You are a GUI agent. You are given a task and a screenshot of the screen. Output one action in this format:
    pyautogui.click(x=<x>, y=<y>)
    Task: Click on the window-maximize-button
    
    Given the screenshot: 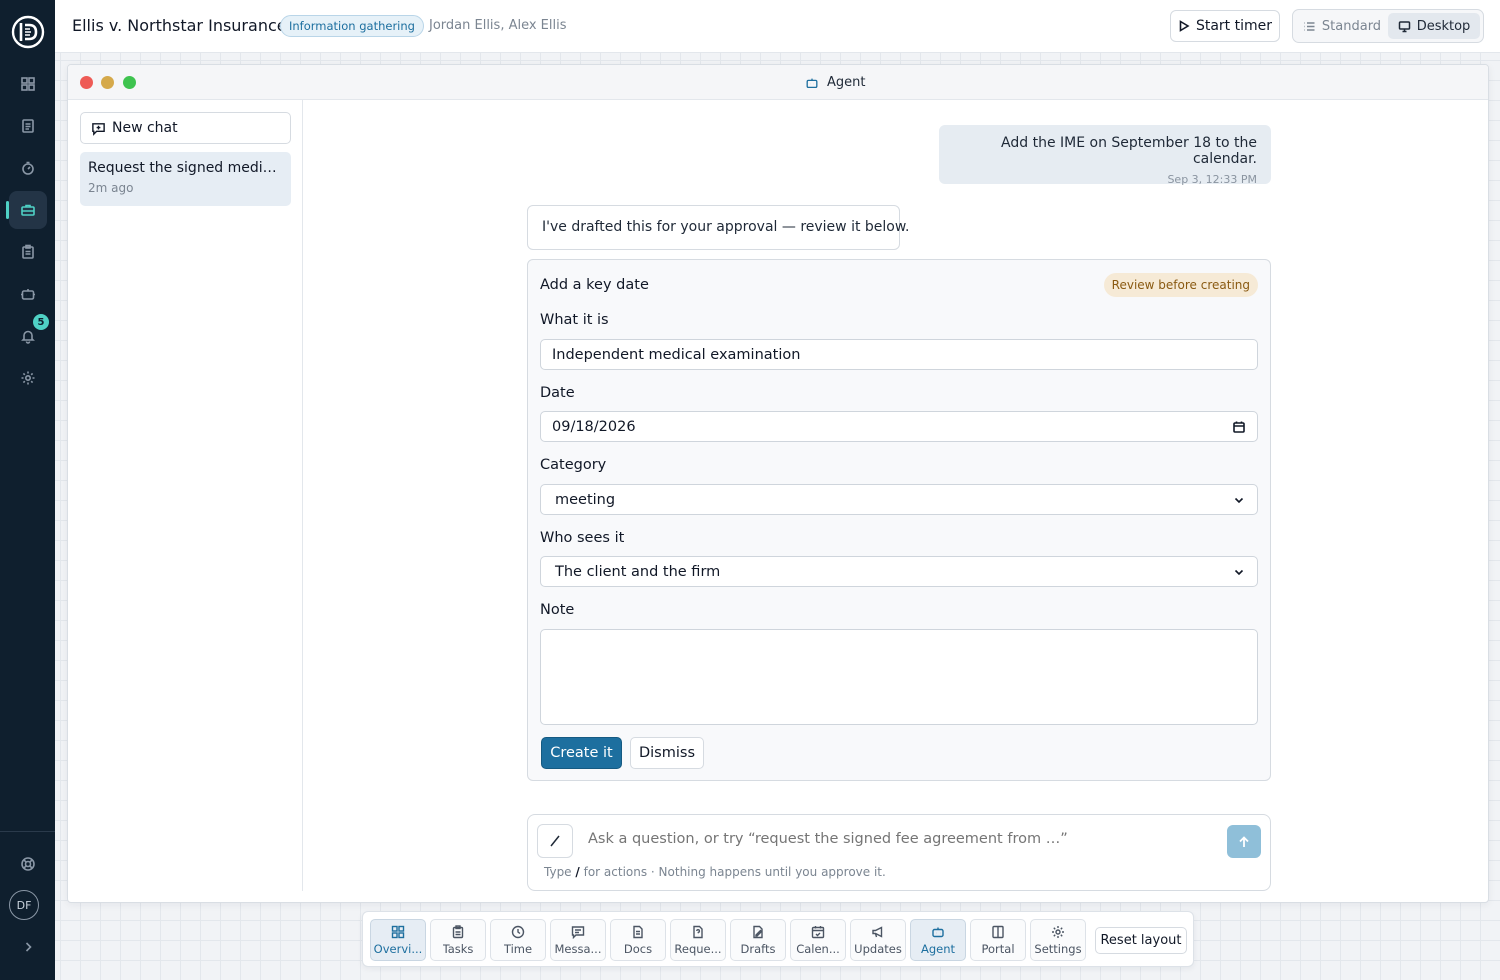 What is the action you would take?
    pyautogui.click(x=129, y=82)
    